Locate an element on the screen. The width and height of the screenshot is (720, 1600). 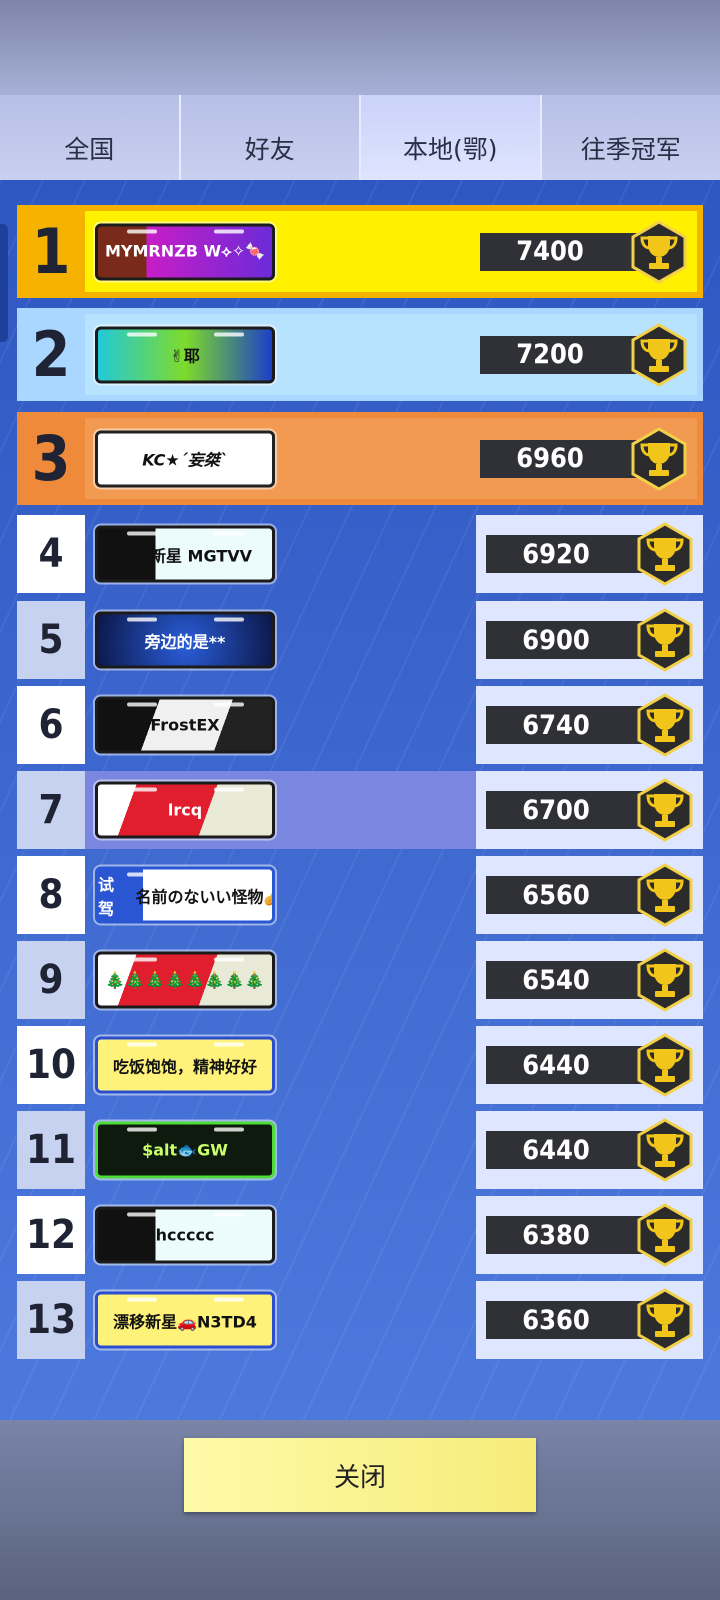
leaderboard-row: 9 🎄🎄🎄🎄🎄🎄🎄🎄 6540 is located at coordinates (360, 980).